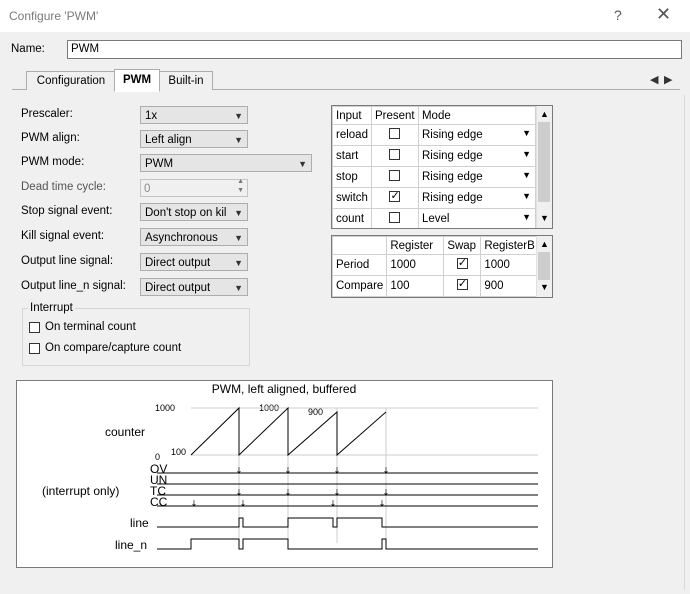 This screenshot has width=690, height=594. What do you see at coordinates (360, 286) in the screenshot?
I see `register-name: Compare` at bounding box center [360, 286].